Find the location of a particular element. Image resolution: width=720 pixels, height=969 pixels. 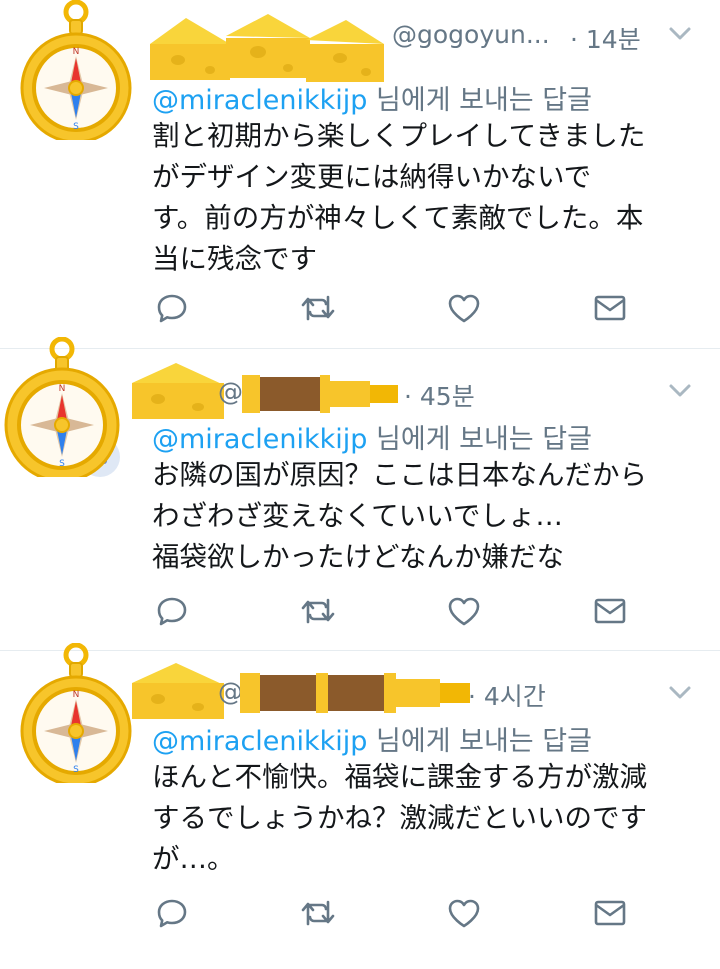

user-handle: @ is located at coordinates (230, 391).